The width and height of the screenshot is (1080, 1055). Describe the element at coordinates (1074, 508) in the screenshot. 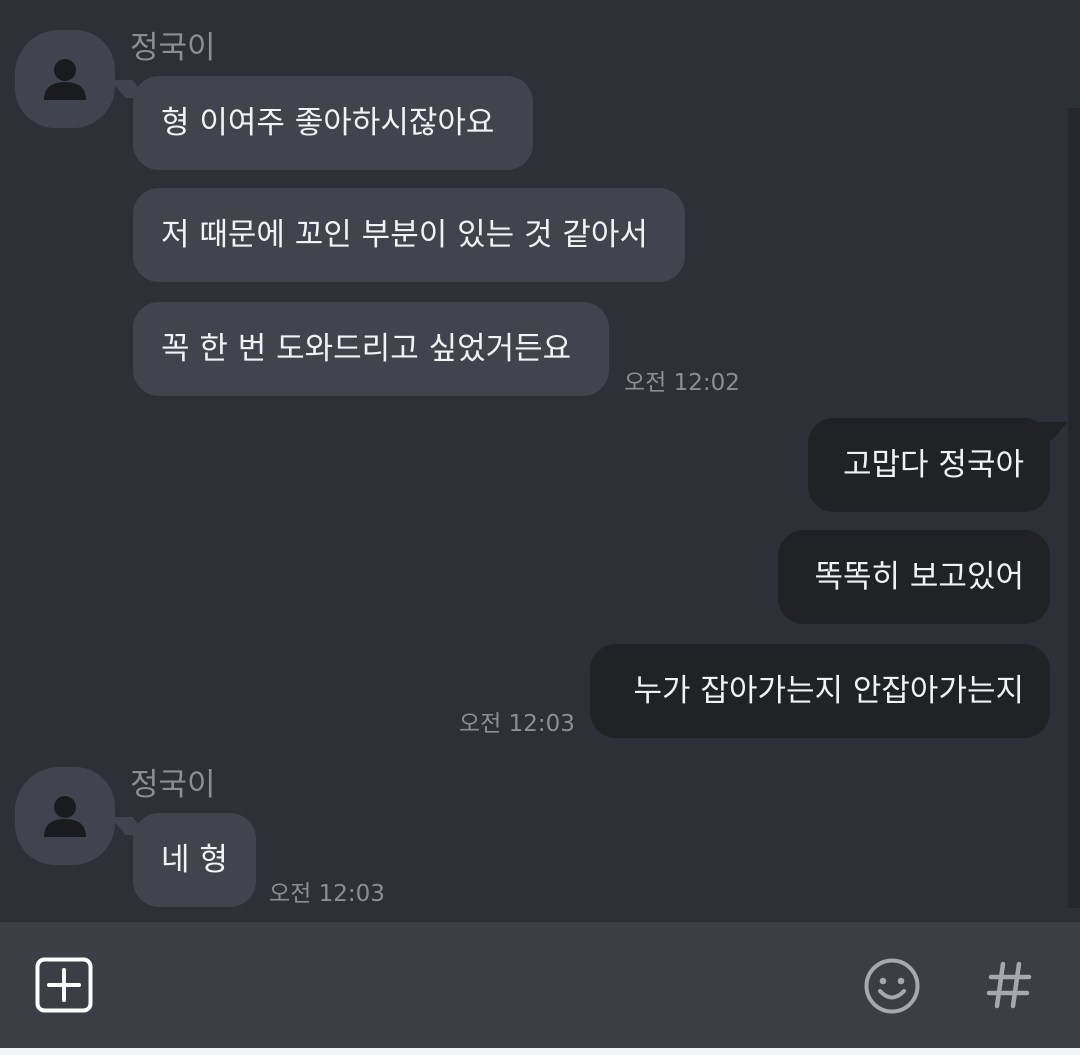

I see `scrollbar` at that location.